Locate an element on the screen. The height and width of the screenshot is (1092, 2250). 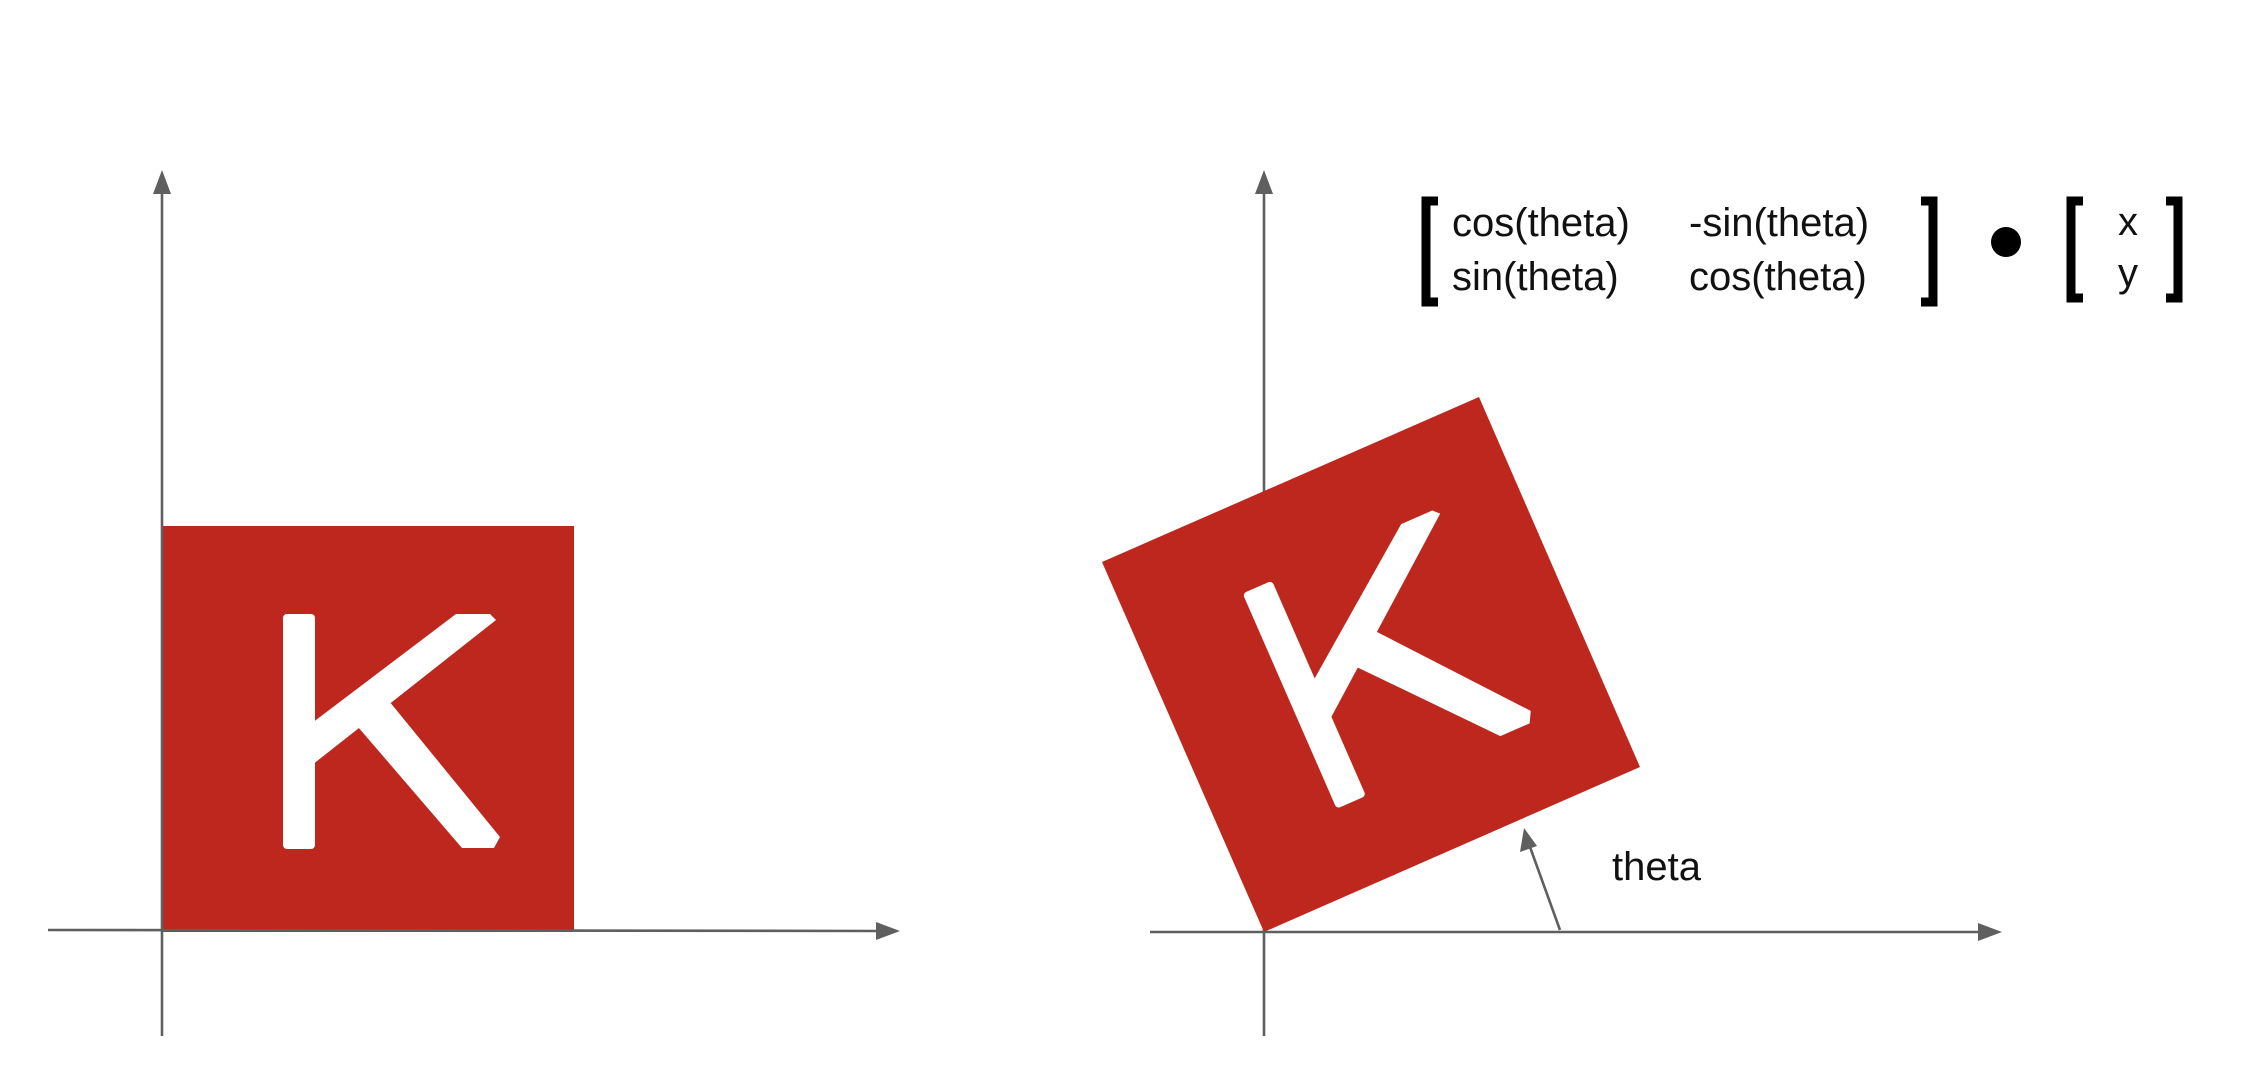
matrix-right-bracket is located at coordinates (1929, 251).